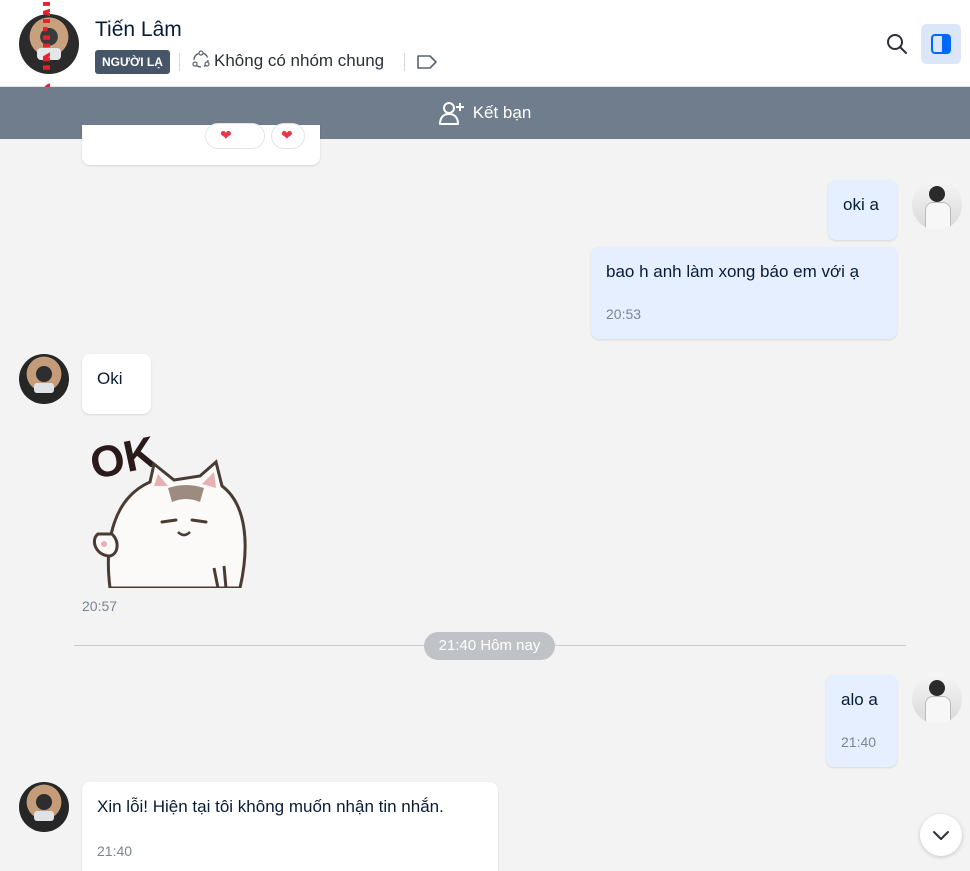 The height and width of the screenshot is (871, 970). What do you see at coordinates (201, 59) in the screenshot?
I see `group-icon` at bounding box center [201, 59].